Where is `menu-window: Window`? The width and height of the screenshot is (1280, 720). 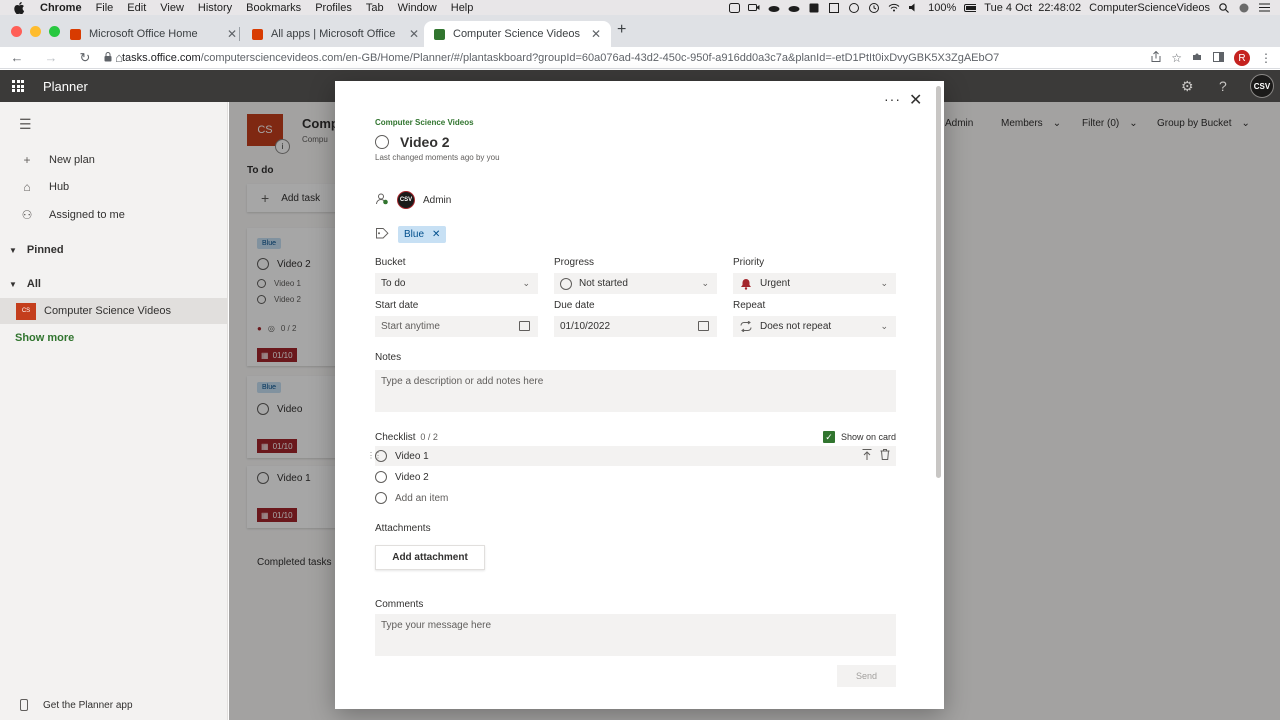
menu-window: Window is located at coordinates (417, 8).